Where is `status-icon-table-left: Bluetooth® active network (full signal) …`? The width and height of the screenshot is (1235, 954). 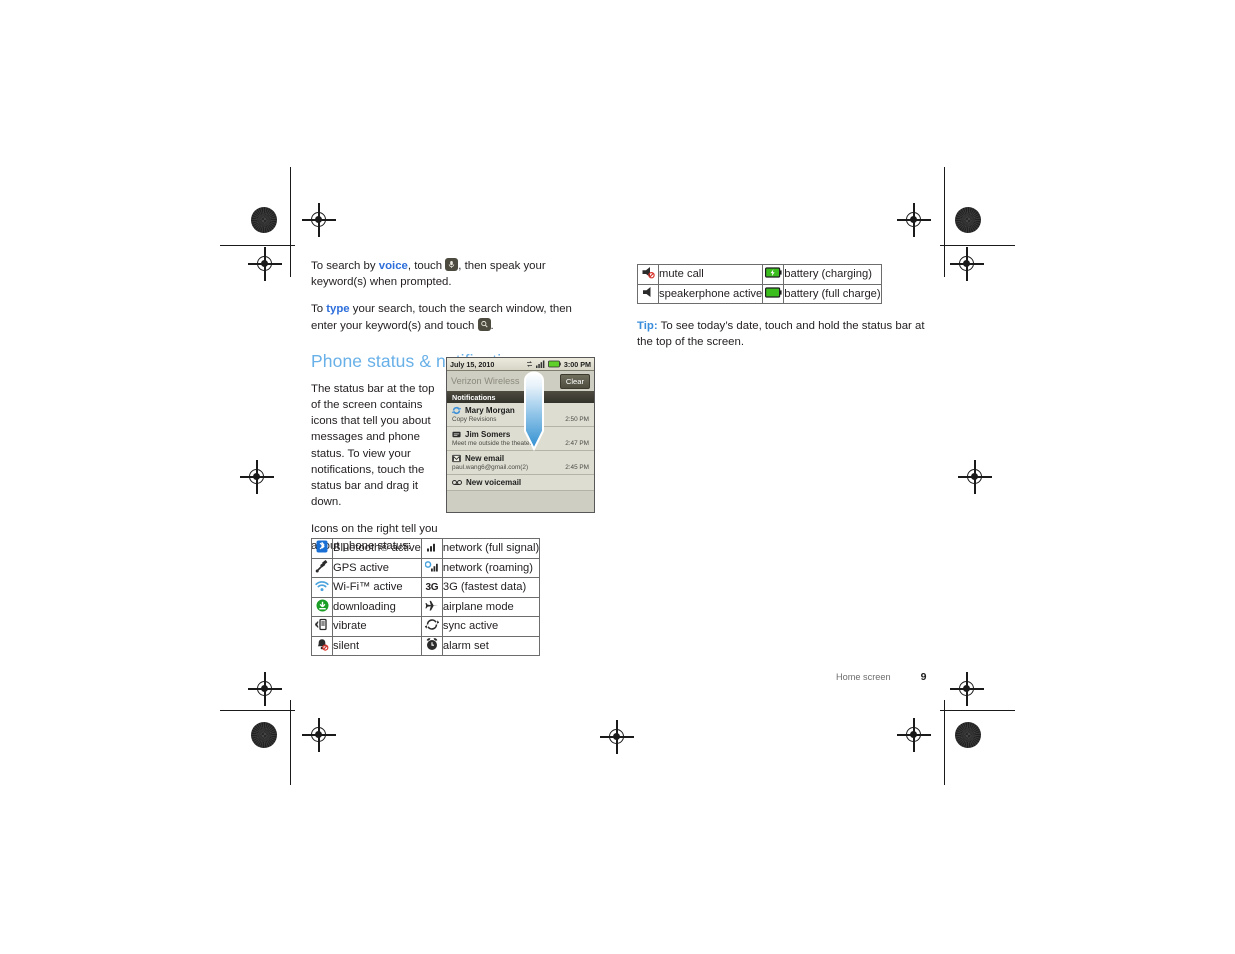
status-icon-table-left: Bluetooth® active network (full signal) … is located at coordinates (426, 597).